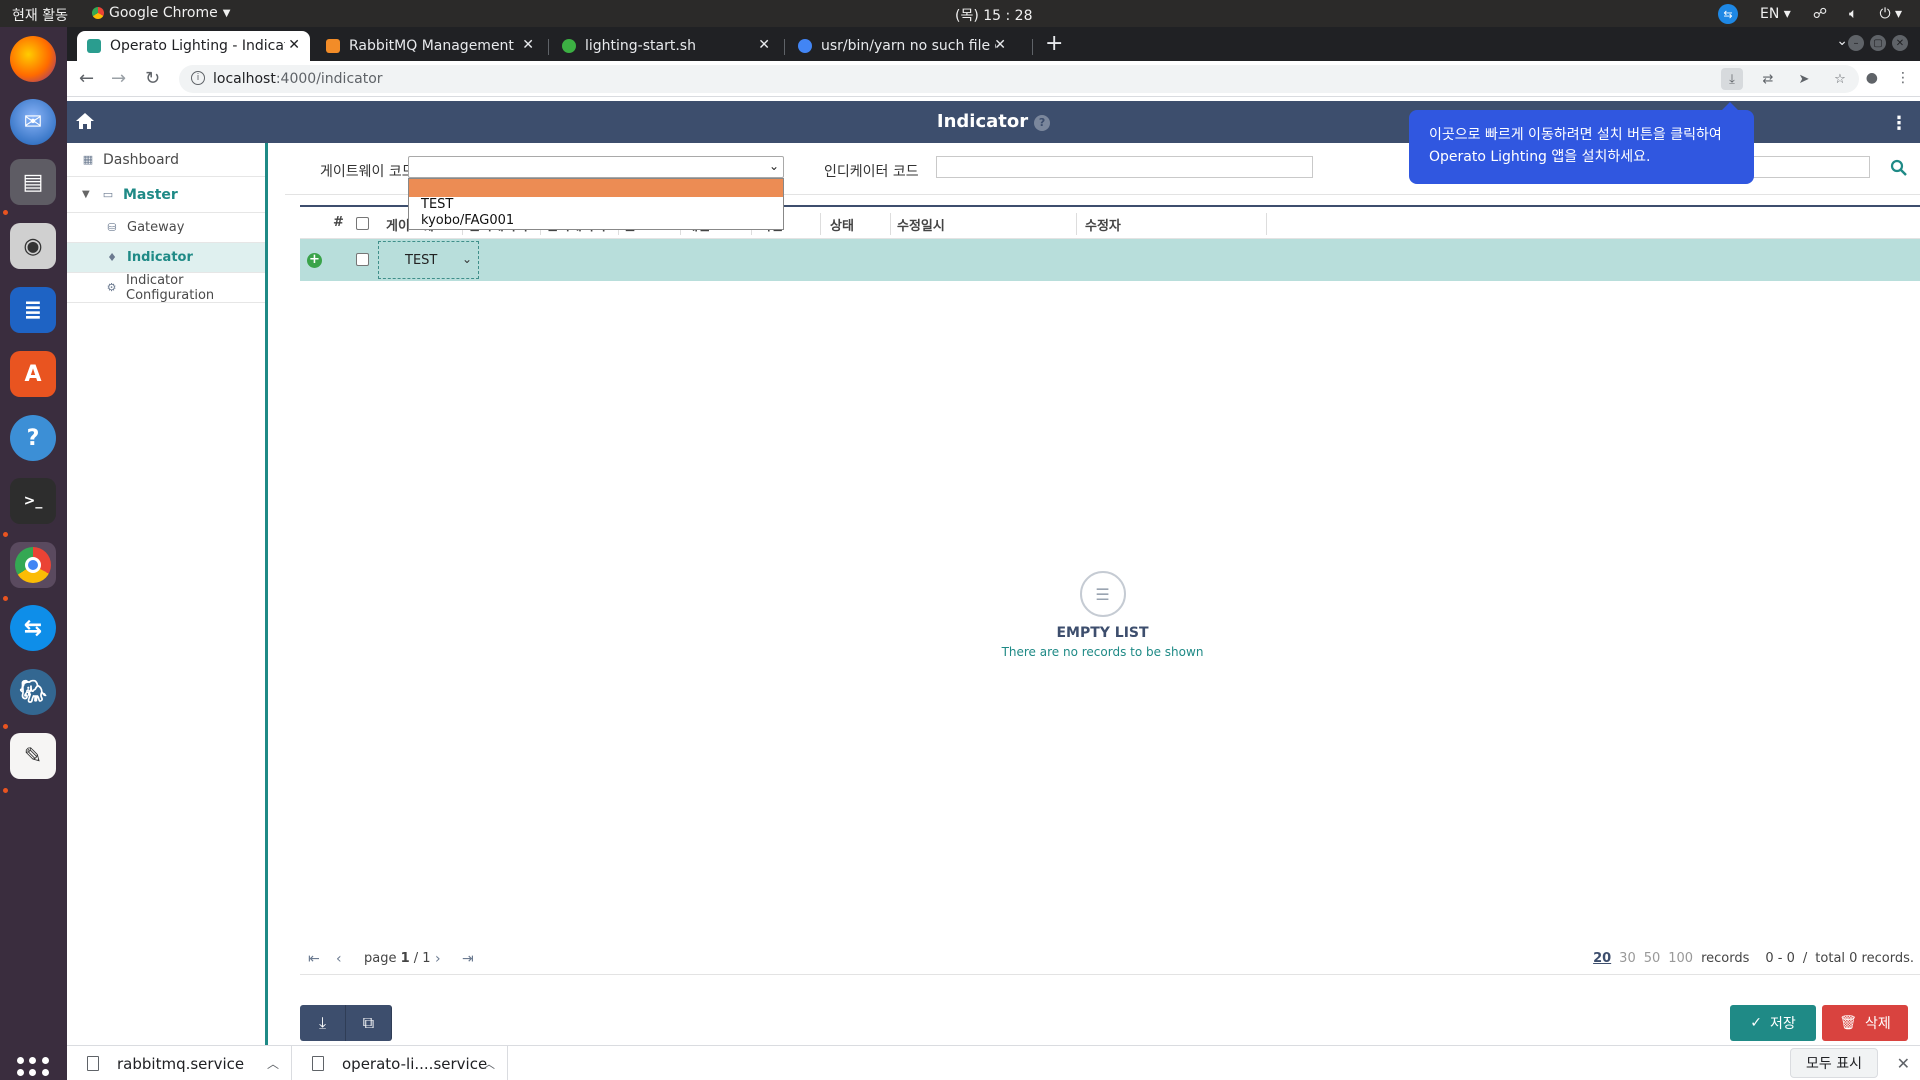  What do you see at coordinates (1124, 167) in the screenshot?
I see `indicator-code-input` at bounding box center [1124, 167].